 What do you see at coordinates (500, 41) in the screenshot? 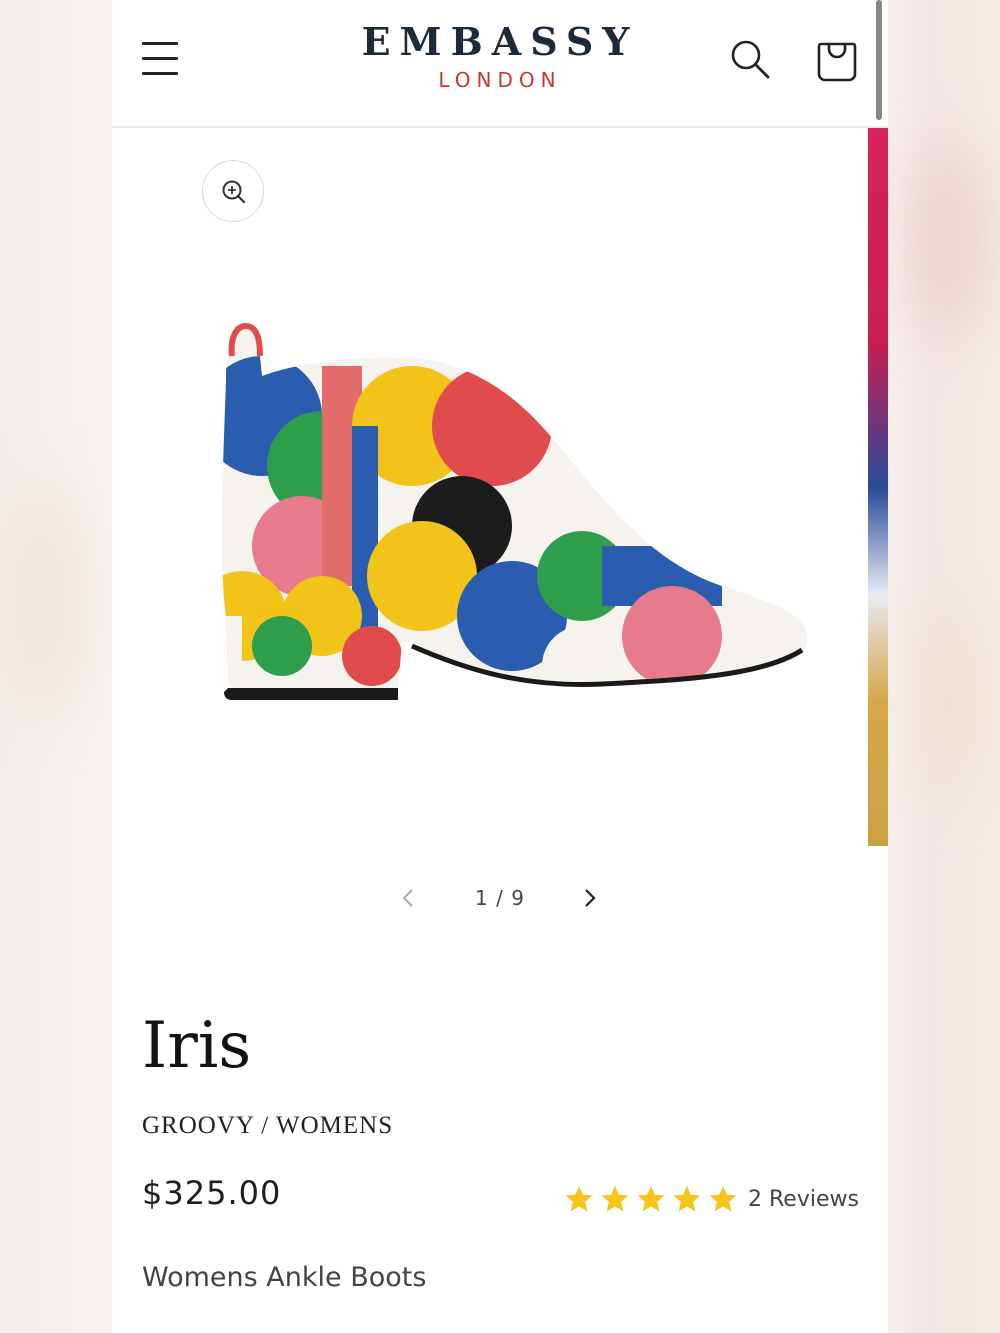
I see `brand-name: EMBASSY` at bounding box center [500, 41].